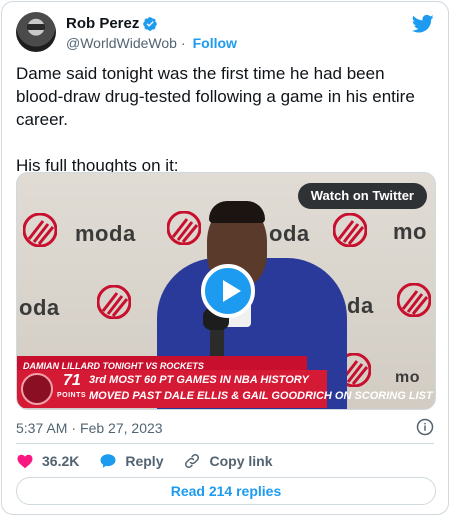  What do you see at coordinates (144, 461) in the screenshot?
I see `reply-label: Reply` at bounding box center [144, 461].